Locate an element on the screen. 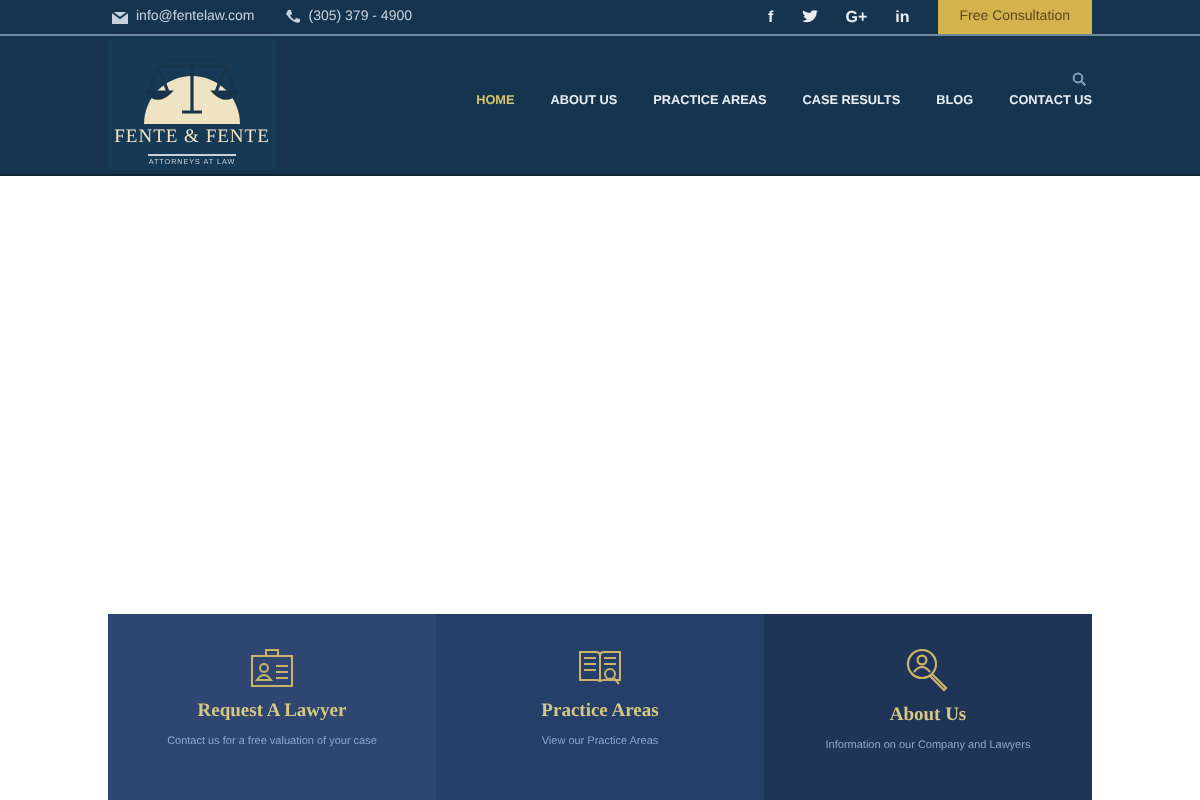  social-link: f is located at coordinates (771, 17).